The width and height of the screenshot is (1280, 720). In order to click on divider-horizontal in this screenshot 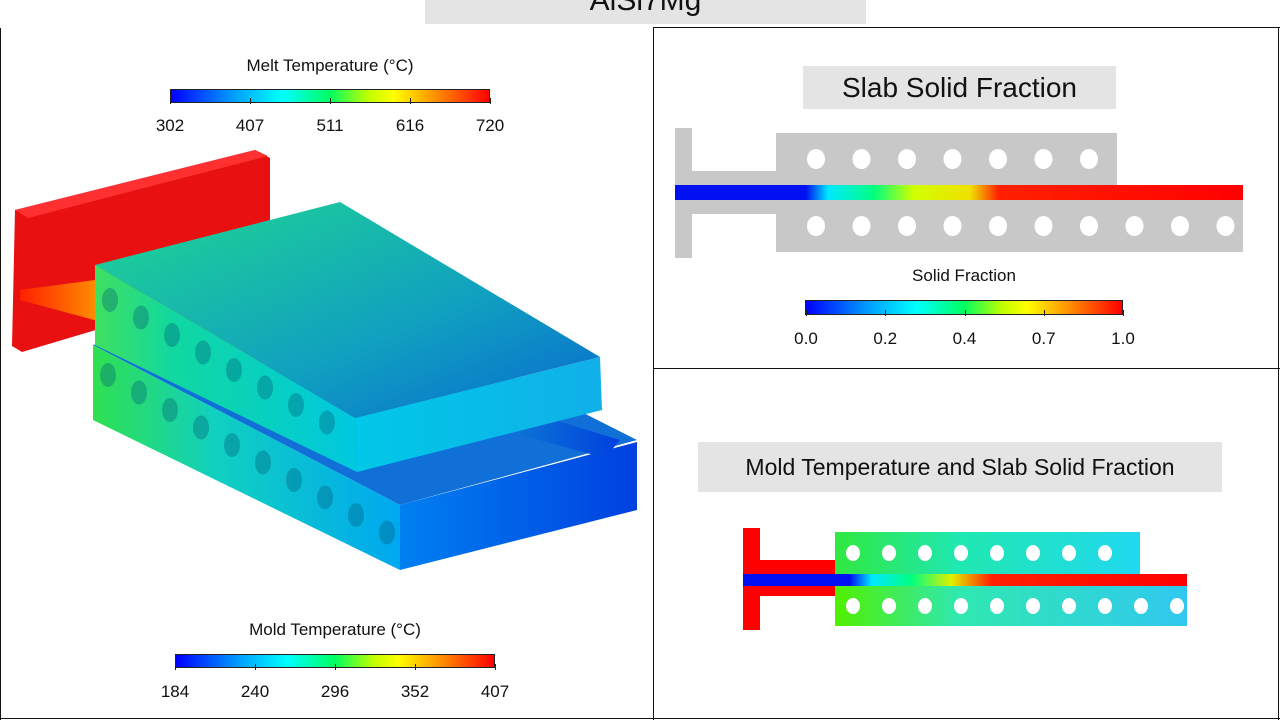, I will do `click(966, 368)`.